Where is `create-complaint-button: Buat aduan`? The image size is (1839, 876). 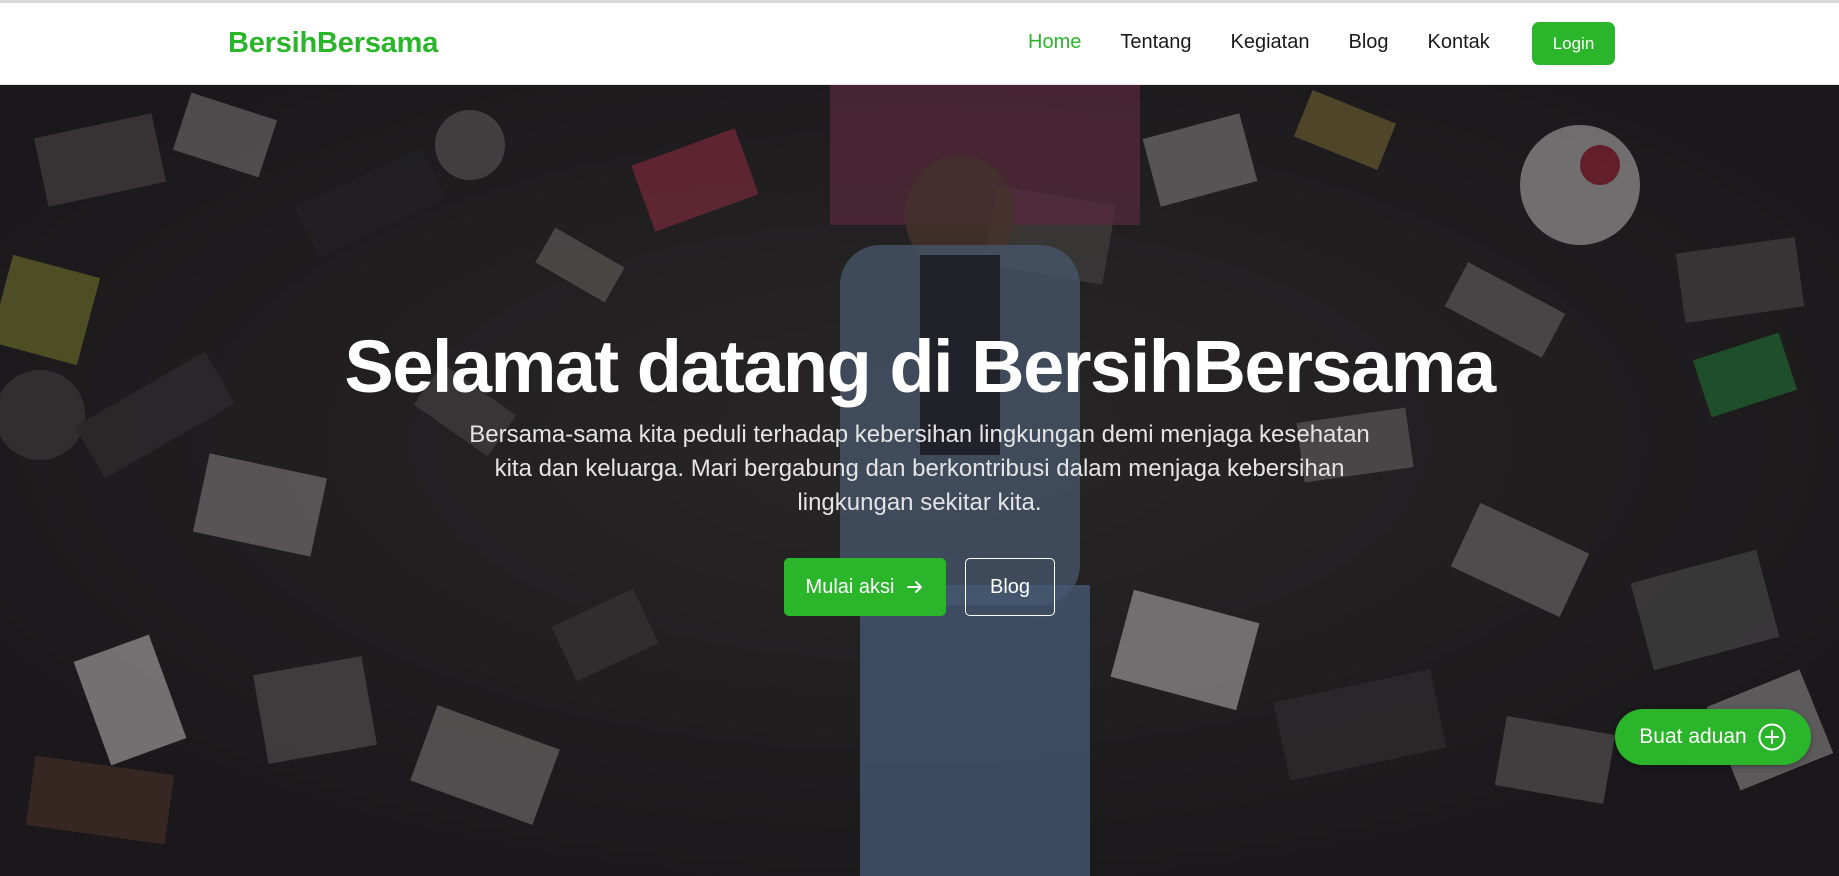
create-complaint-button: Buat aduan is located at coordinates (1713, 737).